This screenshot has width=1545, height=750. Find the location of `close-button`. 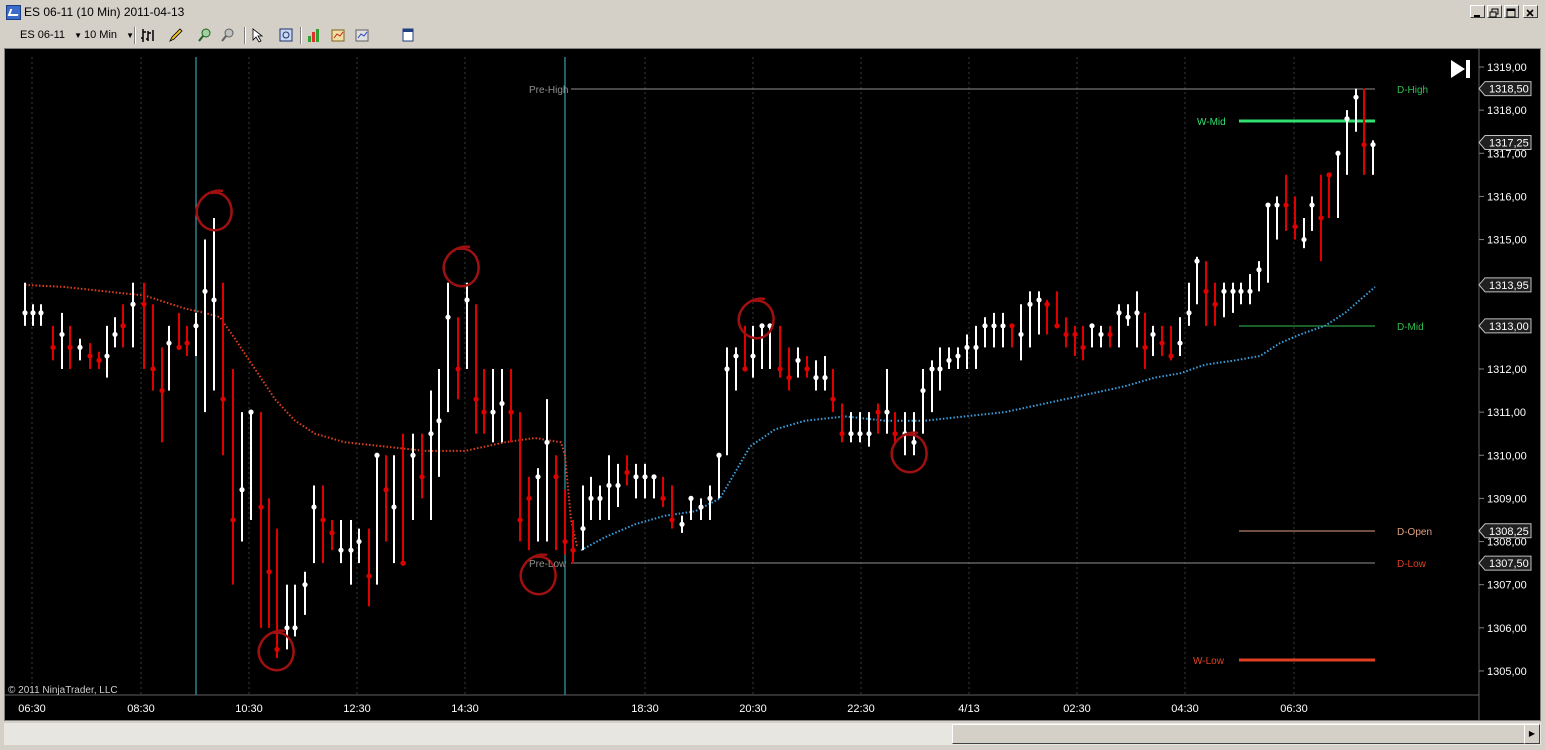

close-button is located at coordinates (1530, 11).